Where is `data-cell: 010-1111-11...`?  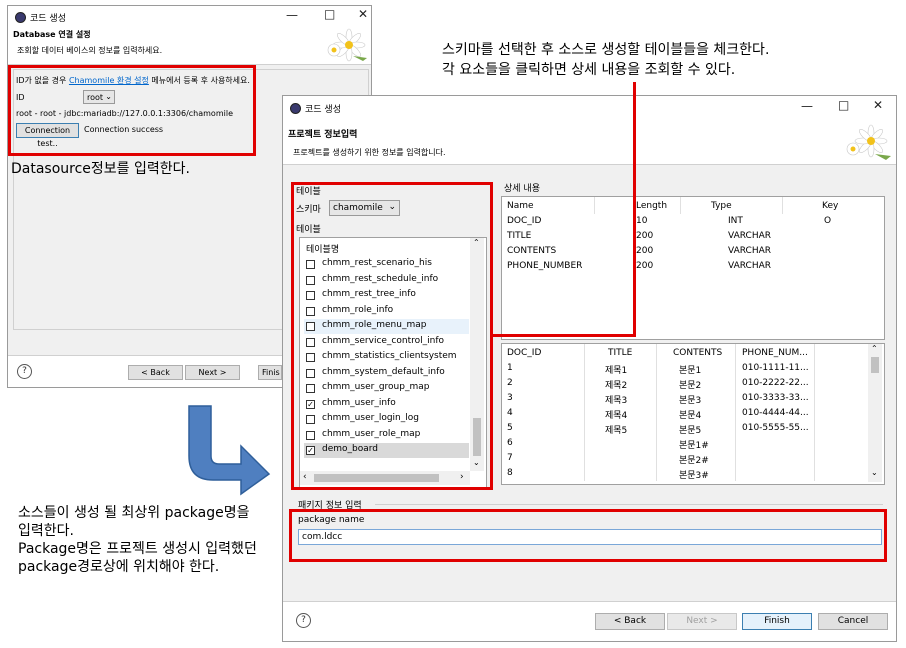 data-cell: 010-1111-11... is located at coordinates (775, 368).